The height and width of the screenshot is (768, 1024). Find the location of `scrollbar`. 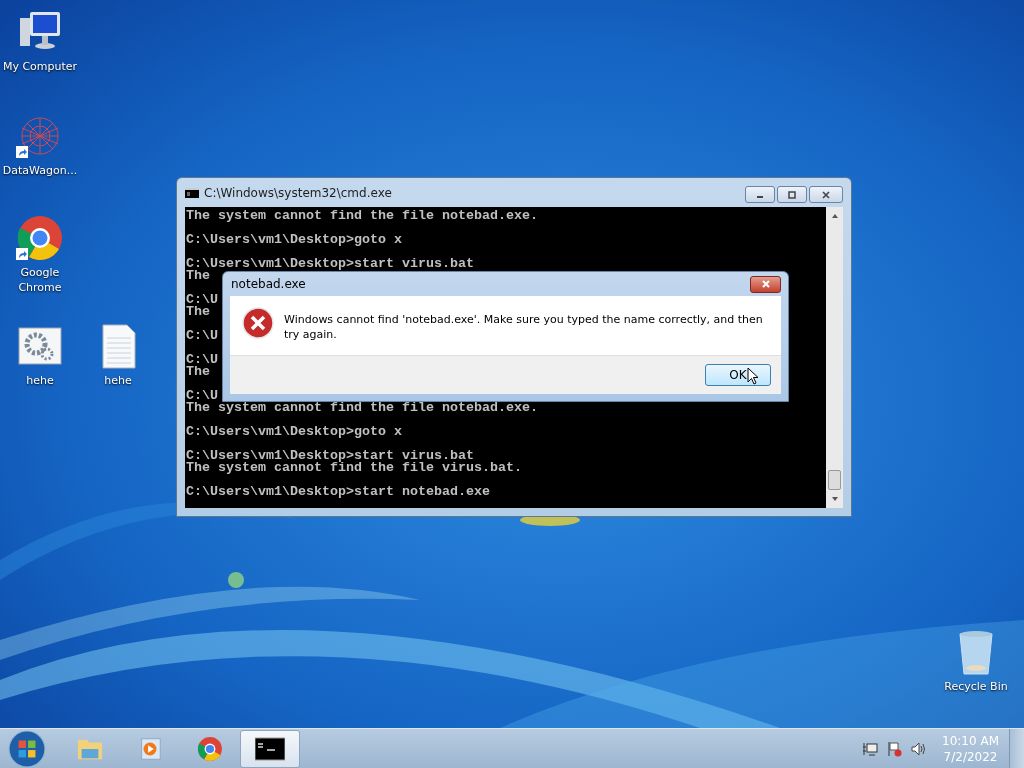

scrollbar is located at coordinates (834, 357).